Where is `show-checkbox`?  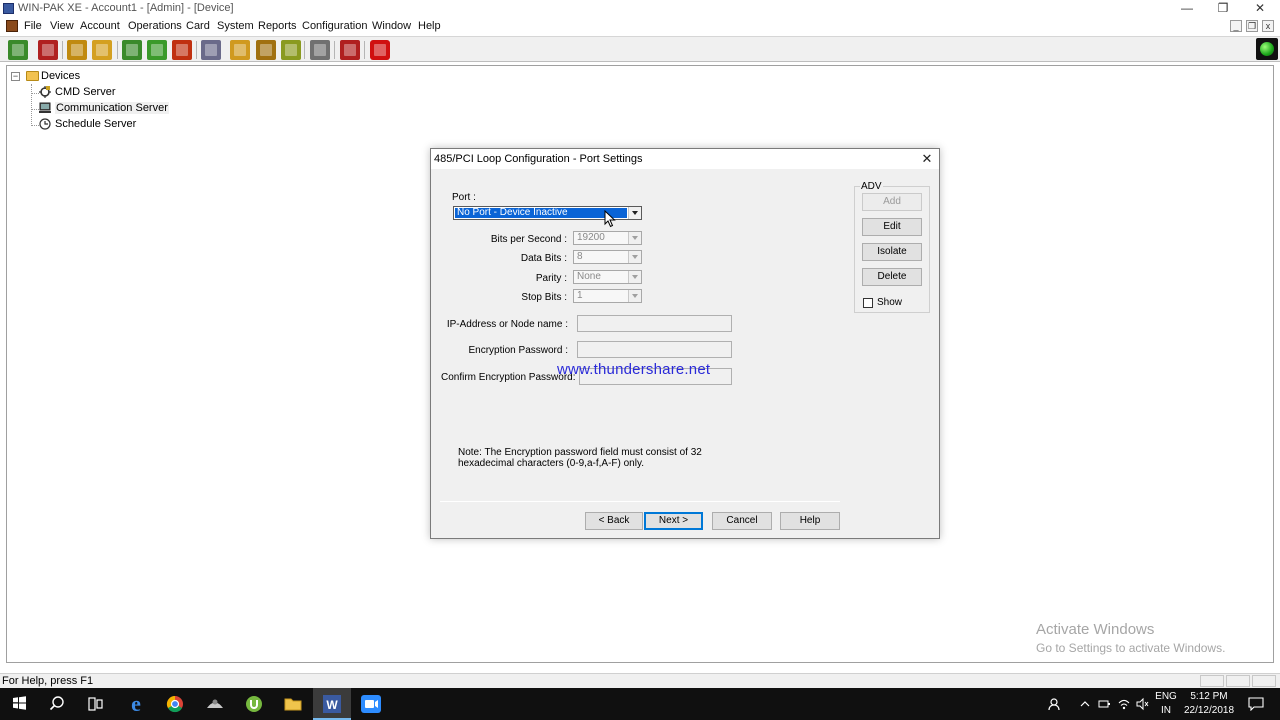
show-checkbox is located at coordinates (868, 303).